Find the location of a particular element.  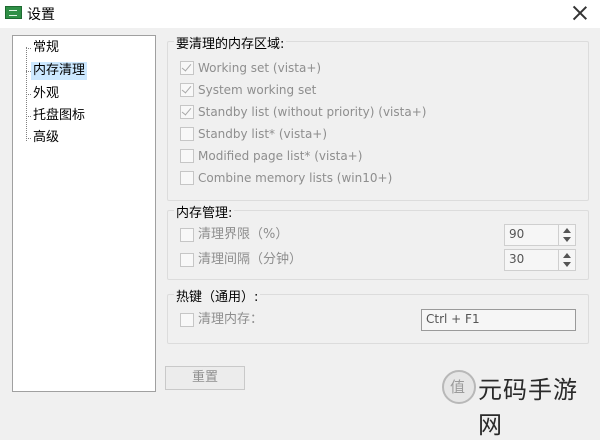

sidebar-item-advanced: 高级 is located at coordinates (43, 138).